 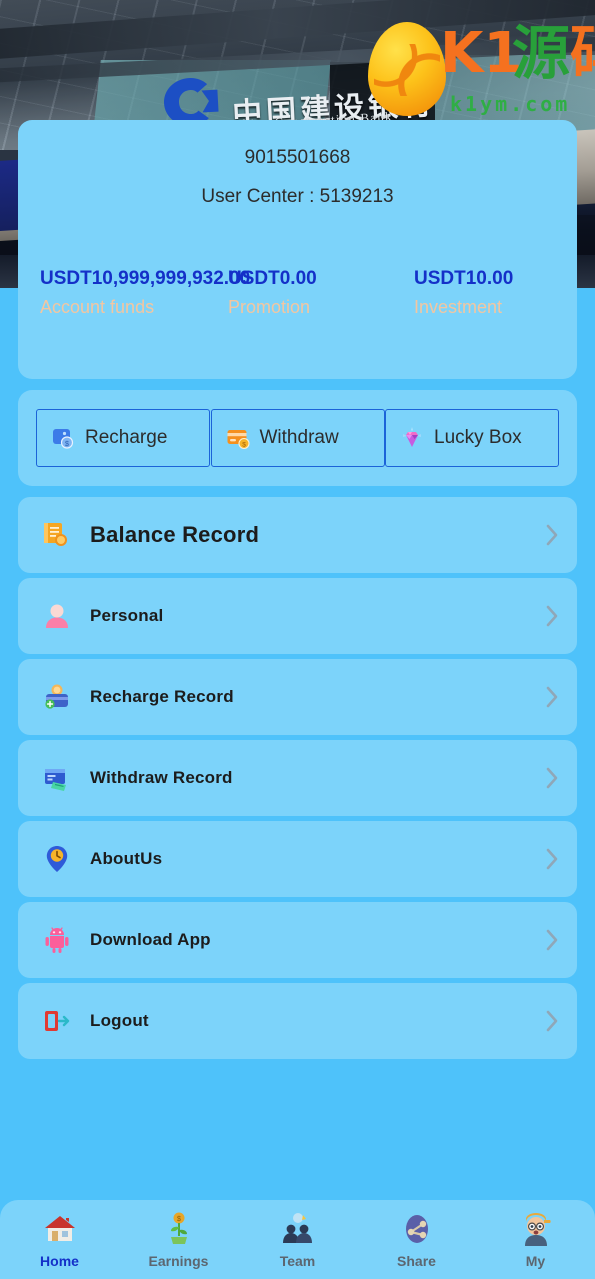 I want to click on bottom-navigation-bar: Home $ Earnings Team Share My, so click(x=297, y=1239).